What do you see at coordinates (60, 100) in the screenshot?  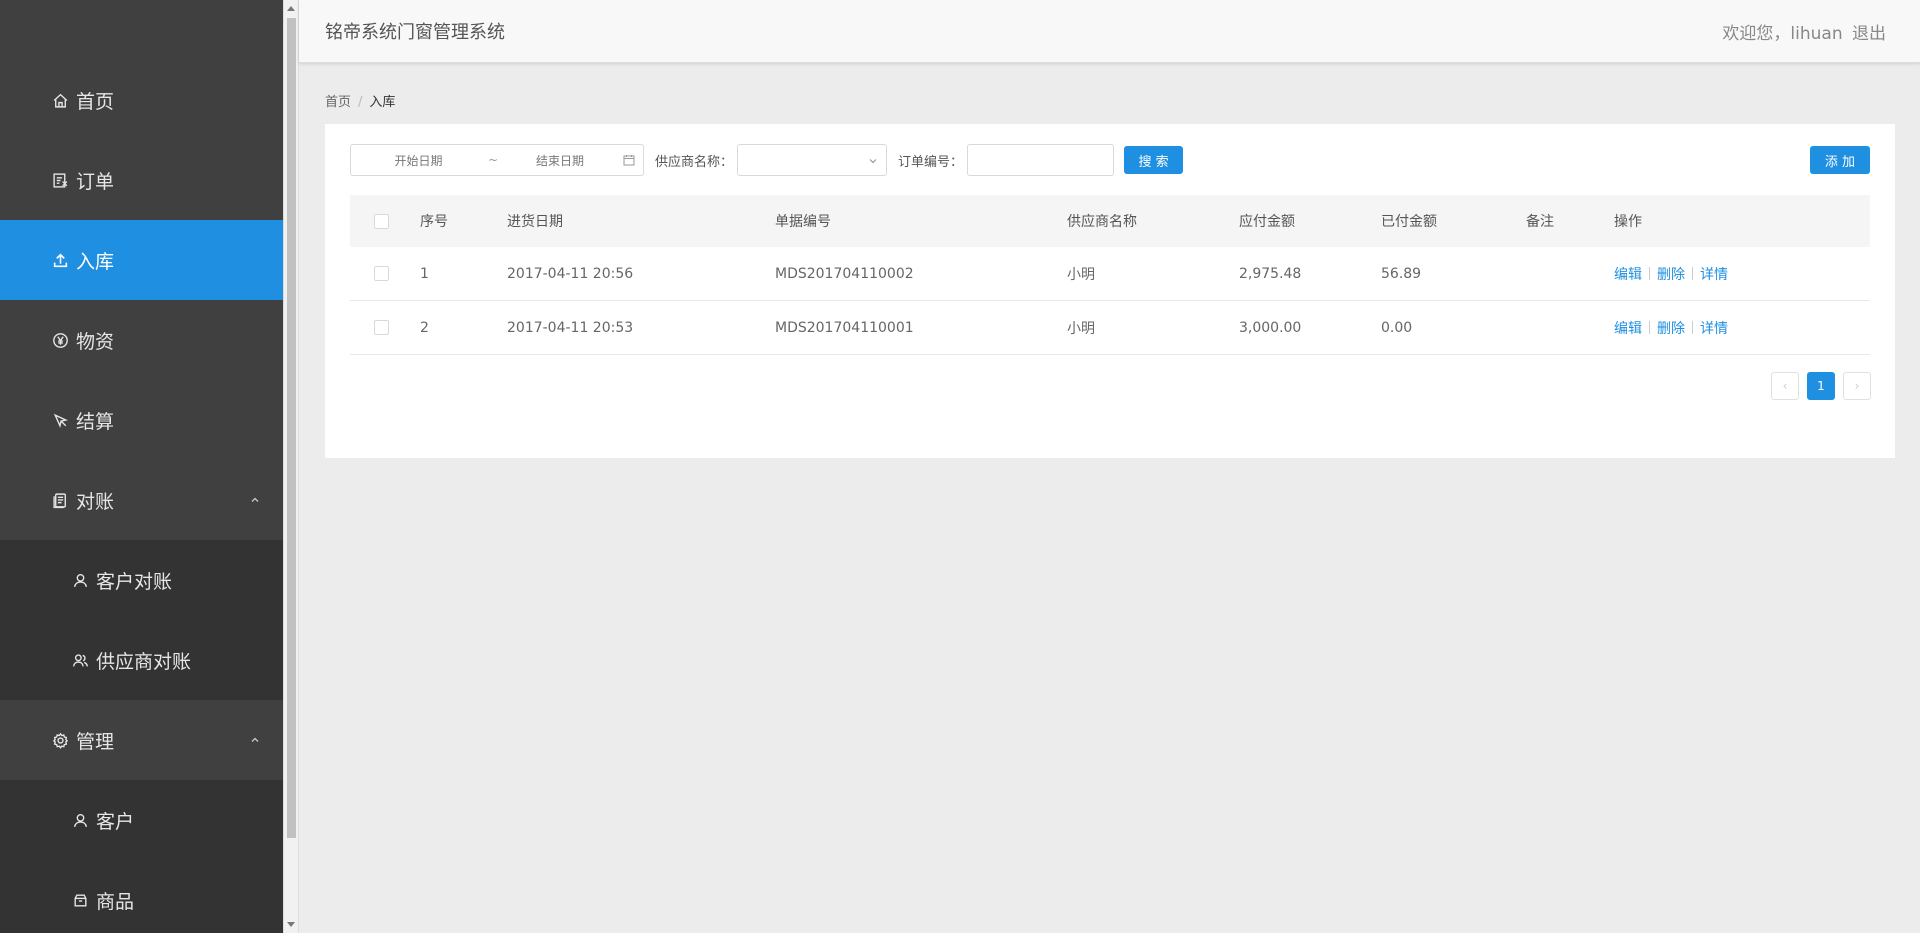 I see `home-icon` at bounding box center [60, 100].